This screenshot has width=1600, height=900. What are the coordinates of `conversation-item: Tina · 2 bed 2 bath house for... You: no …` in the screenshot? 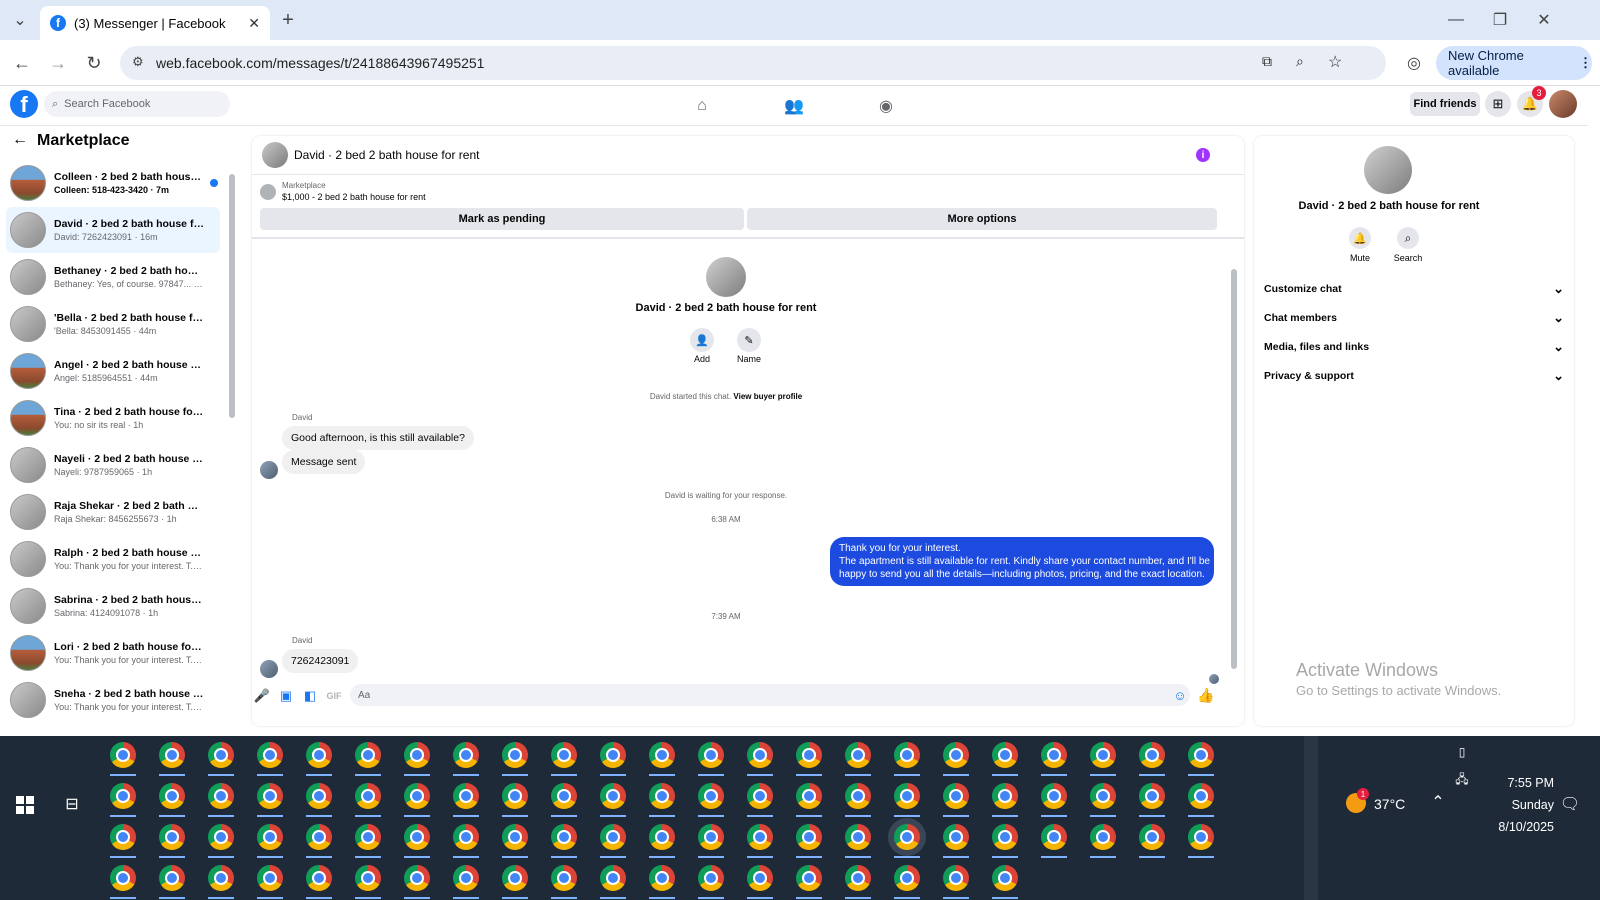 It's located at (113, 418).